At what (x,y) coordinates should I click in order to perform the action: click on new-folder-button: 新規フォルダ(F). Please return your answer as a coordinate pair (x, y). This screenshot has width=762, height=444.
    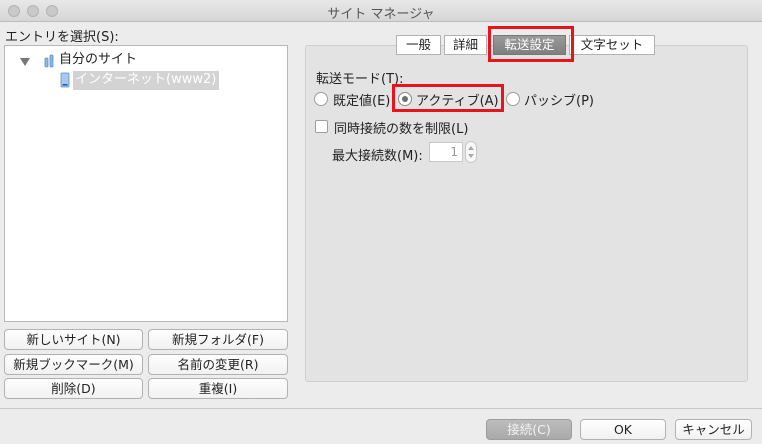
    Looking at the image, I should click on (218, 339).